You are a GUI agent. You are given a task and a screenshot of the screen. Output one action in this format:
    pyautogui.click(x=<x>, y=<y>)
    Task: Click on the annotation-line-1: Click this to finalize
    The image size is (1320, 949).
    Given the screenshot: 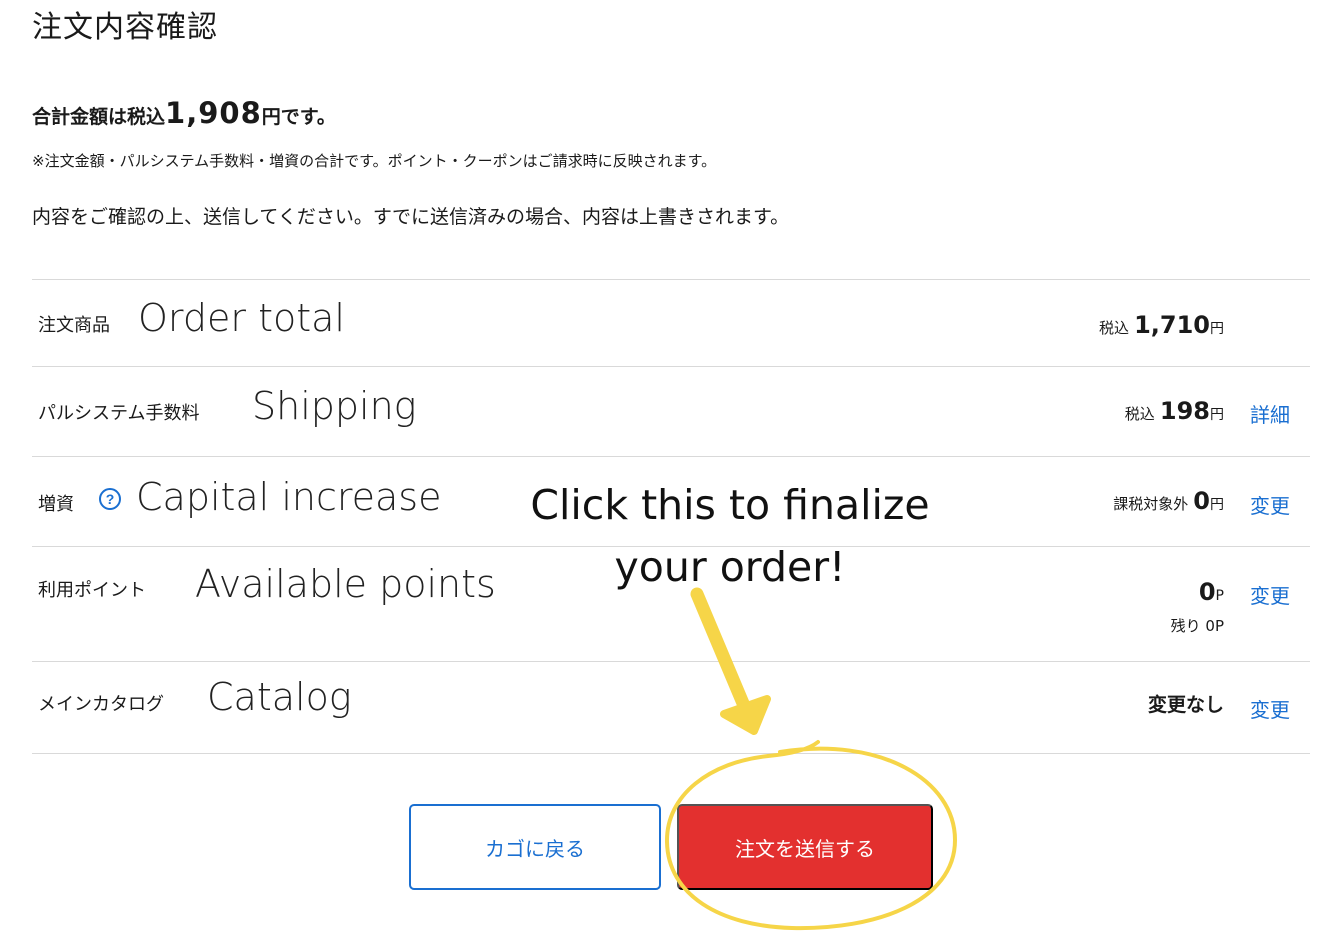 What is the action you would take?
    pyautogui.click(x=730, y=505)
    